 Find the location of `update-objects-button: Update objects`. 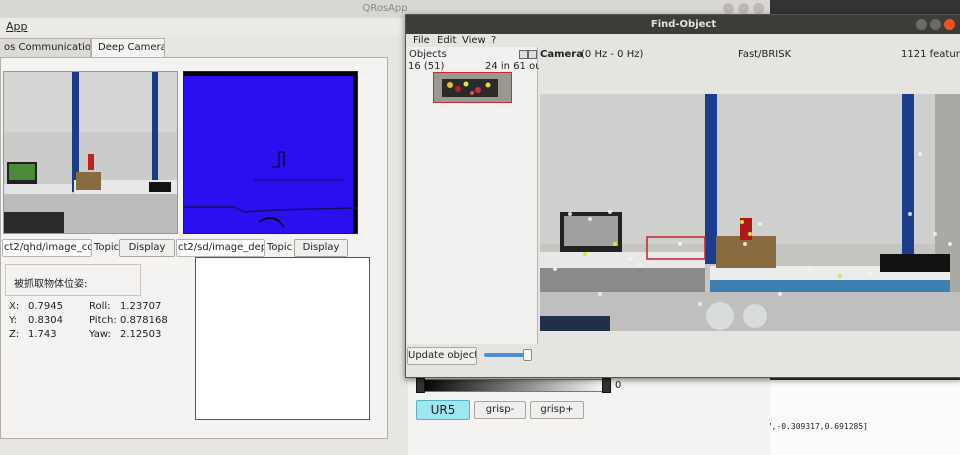

update-objects-button: Update objects is located at coordinates (442, 356).